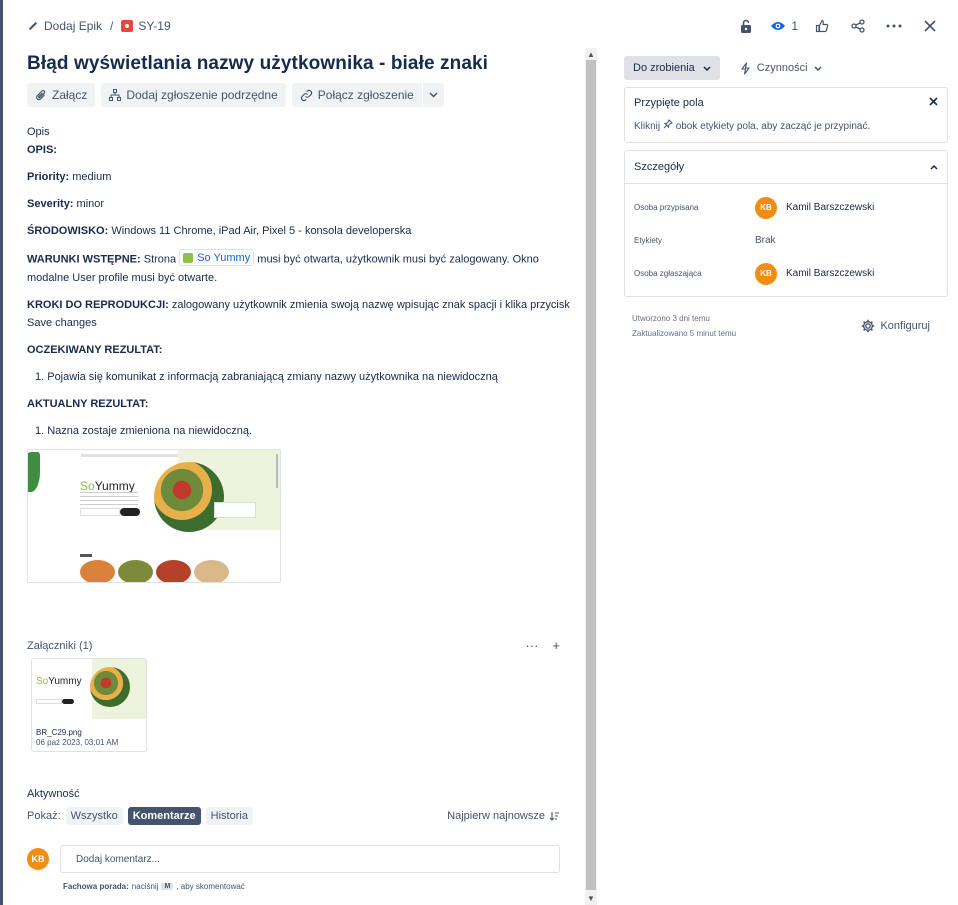 The height and width of the screenshot is (905, 958). Describe the element at coordinates (531, 645) in the screenshot. I see `attachments-more-icon: ···` at that location.